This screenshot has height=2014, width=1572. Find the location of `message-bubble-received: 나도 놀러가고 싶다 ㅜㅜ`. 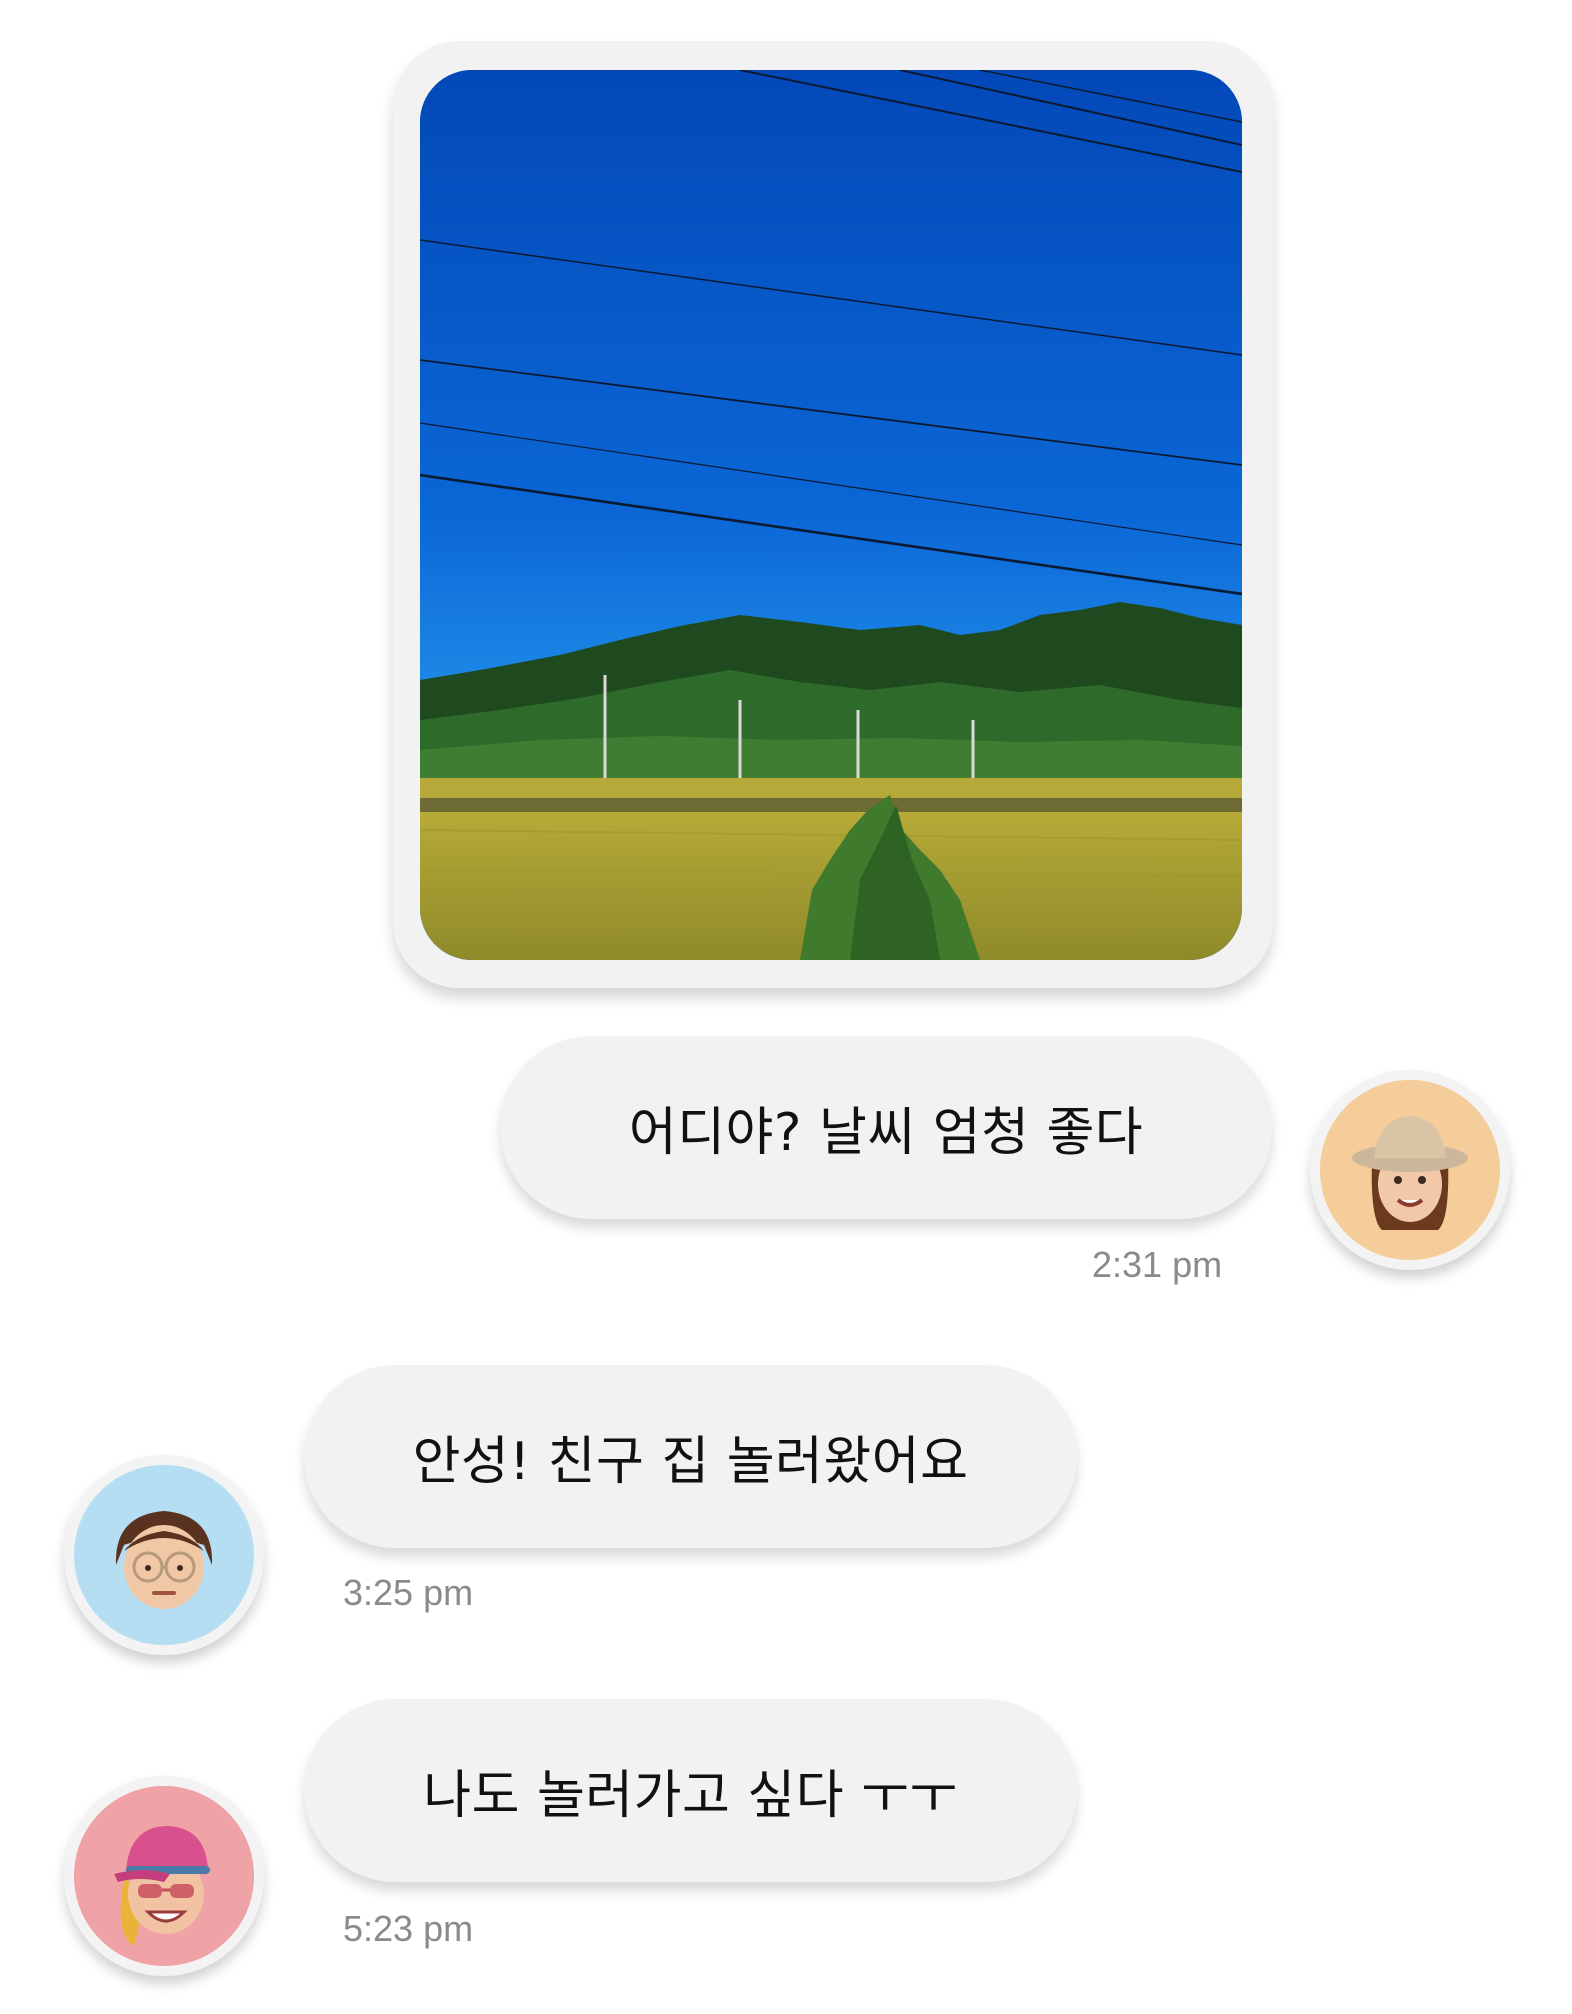

message-bubble-received: 나도 놀러가고 싶다 ㅜㅜ is located at coordinates (690, 1790).